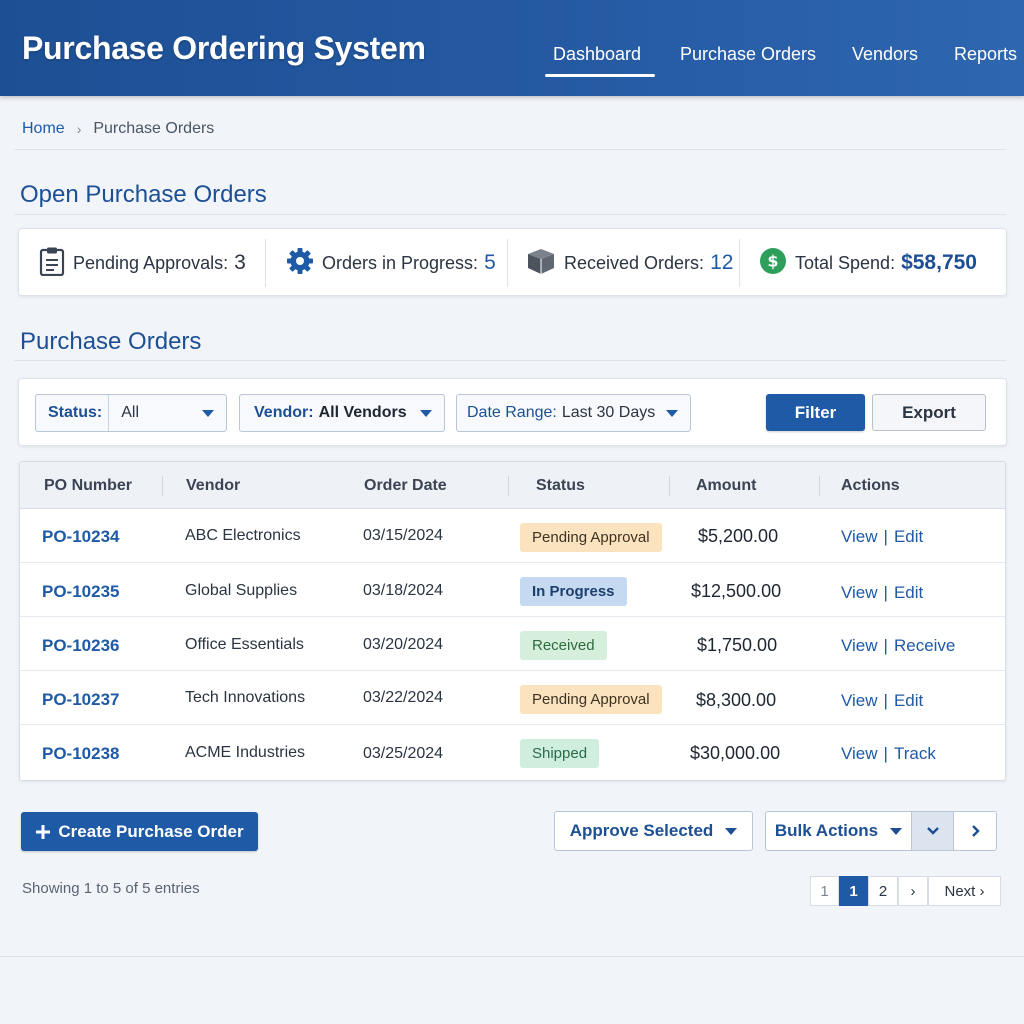 This screenshot has height=1024, width=1024. What do you see at coordinates (240, 262) in the screenshot?
I see `stat-value: 3` at bounding box center [240, 262].